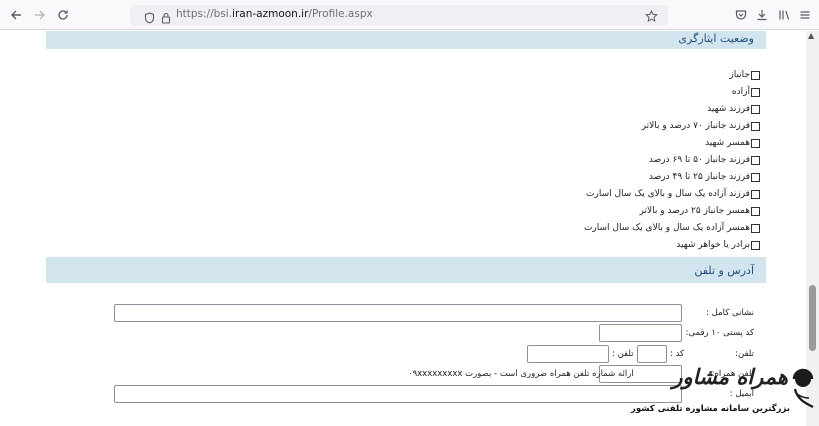  What do you see at coordinates (784, 15) in the screenshot?
I see `library-icon` at bounding box center [784, 15].